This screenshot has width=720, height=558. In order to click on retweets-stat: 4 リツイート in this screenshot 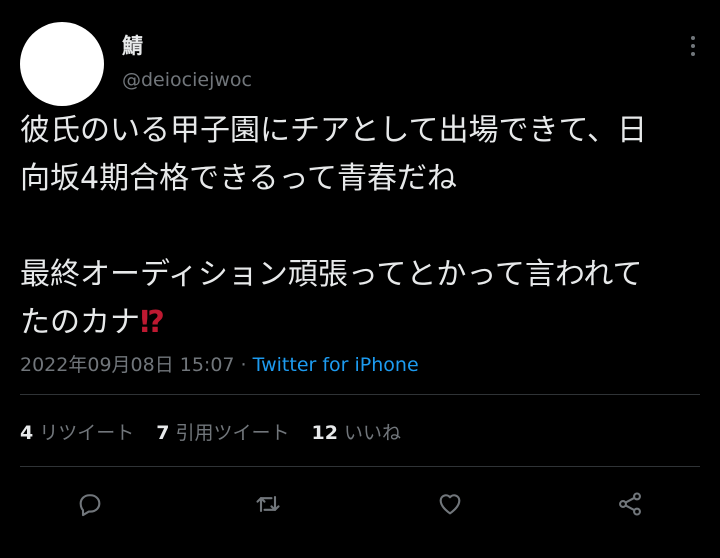, I will do `click(77, 431)`.